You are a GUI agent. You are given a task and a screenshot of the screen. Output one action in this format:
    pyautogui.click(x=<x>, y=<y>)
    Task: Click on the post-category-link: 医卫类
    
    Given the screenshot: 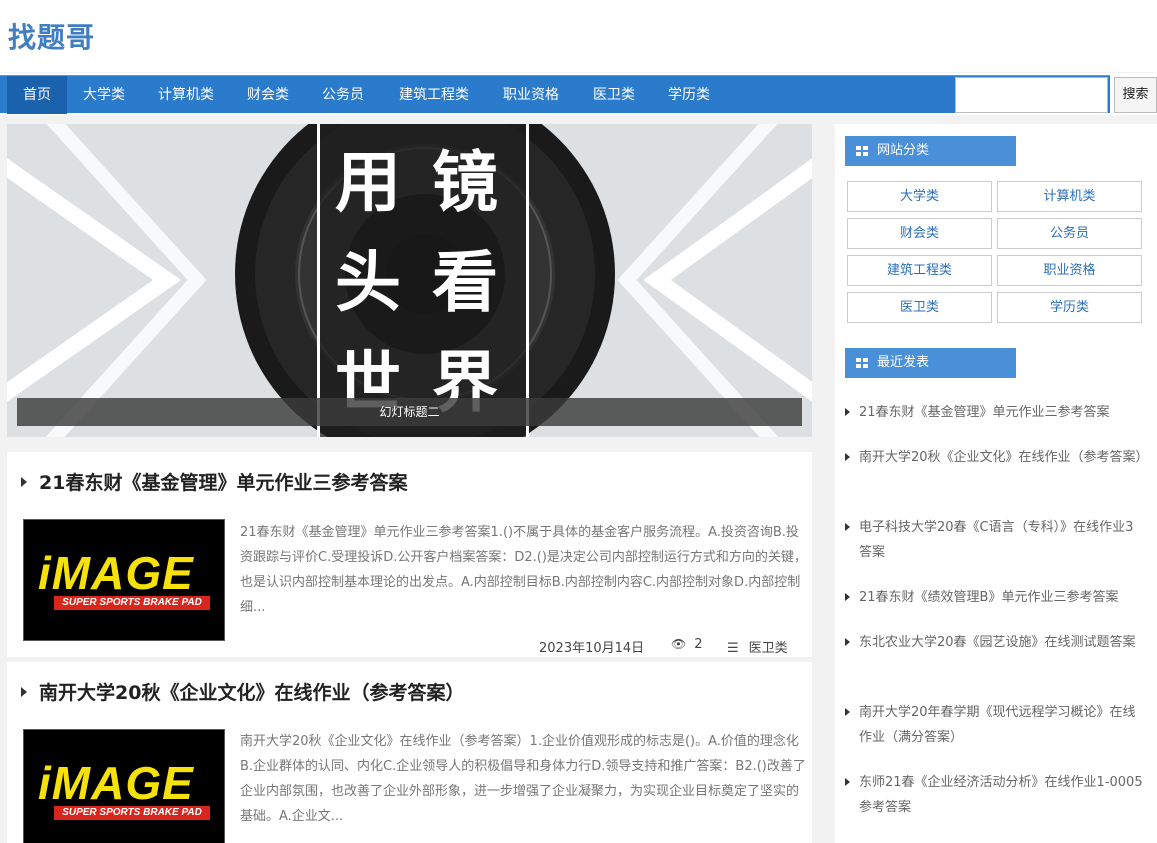 What is the action you would take?
    pyautogui.click(x=768, y=648)
    